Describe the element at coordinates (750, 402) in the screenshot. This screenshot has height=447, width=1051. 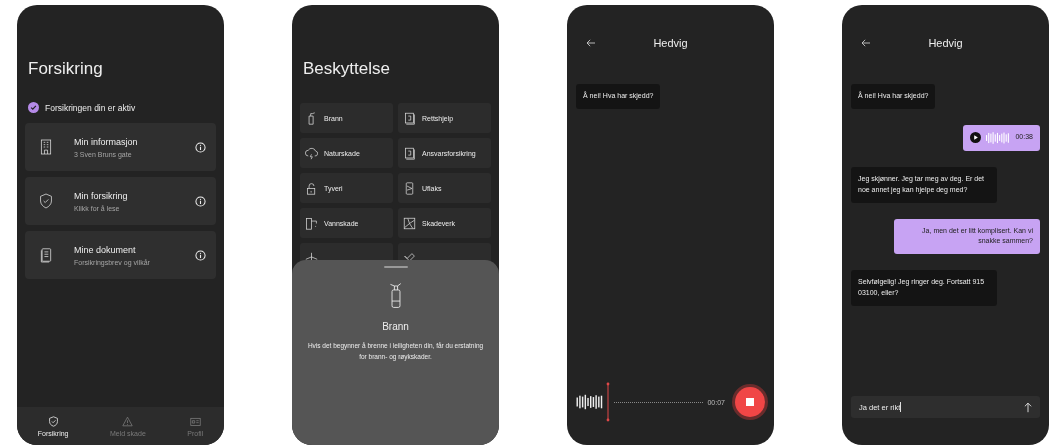
I see `stop-recording-button` at that location.